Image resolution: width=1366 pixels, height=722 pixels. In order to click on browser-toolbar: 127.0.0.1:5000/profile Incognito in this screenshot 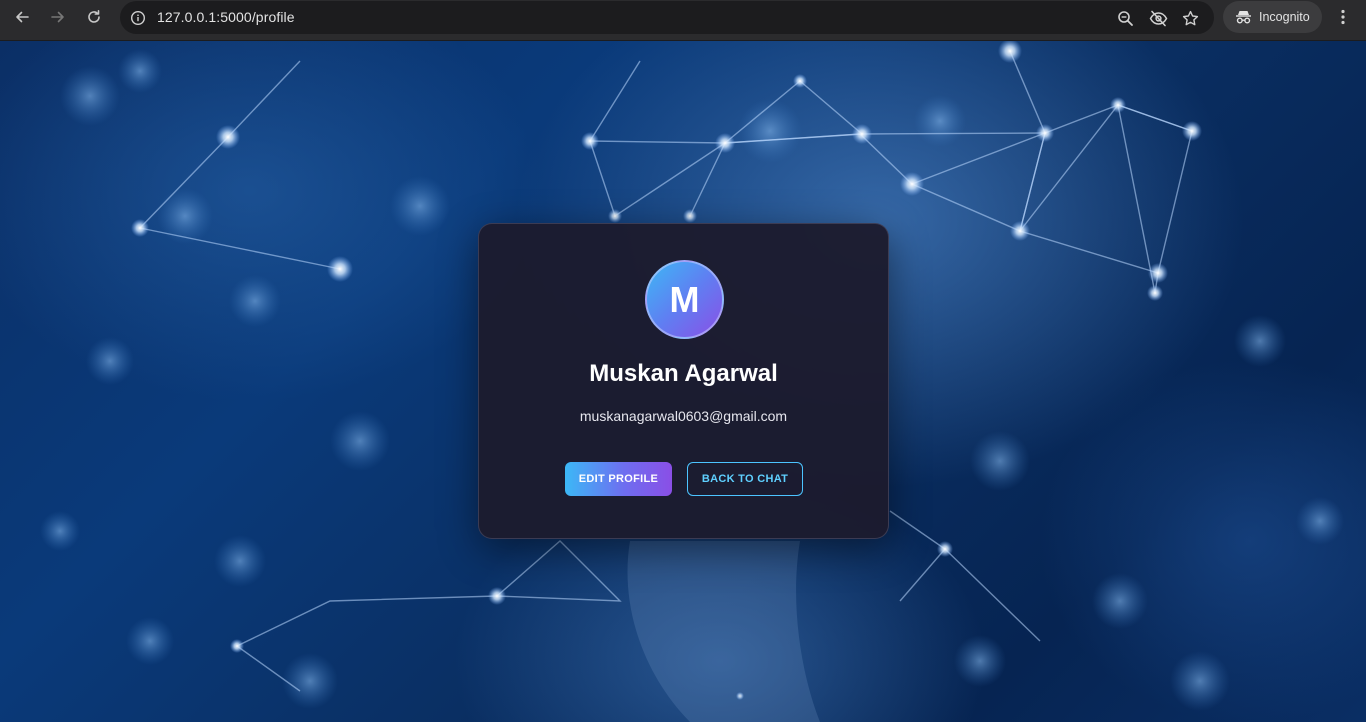, I will do `click(683, 20)`.